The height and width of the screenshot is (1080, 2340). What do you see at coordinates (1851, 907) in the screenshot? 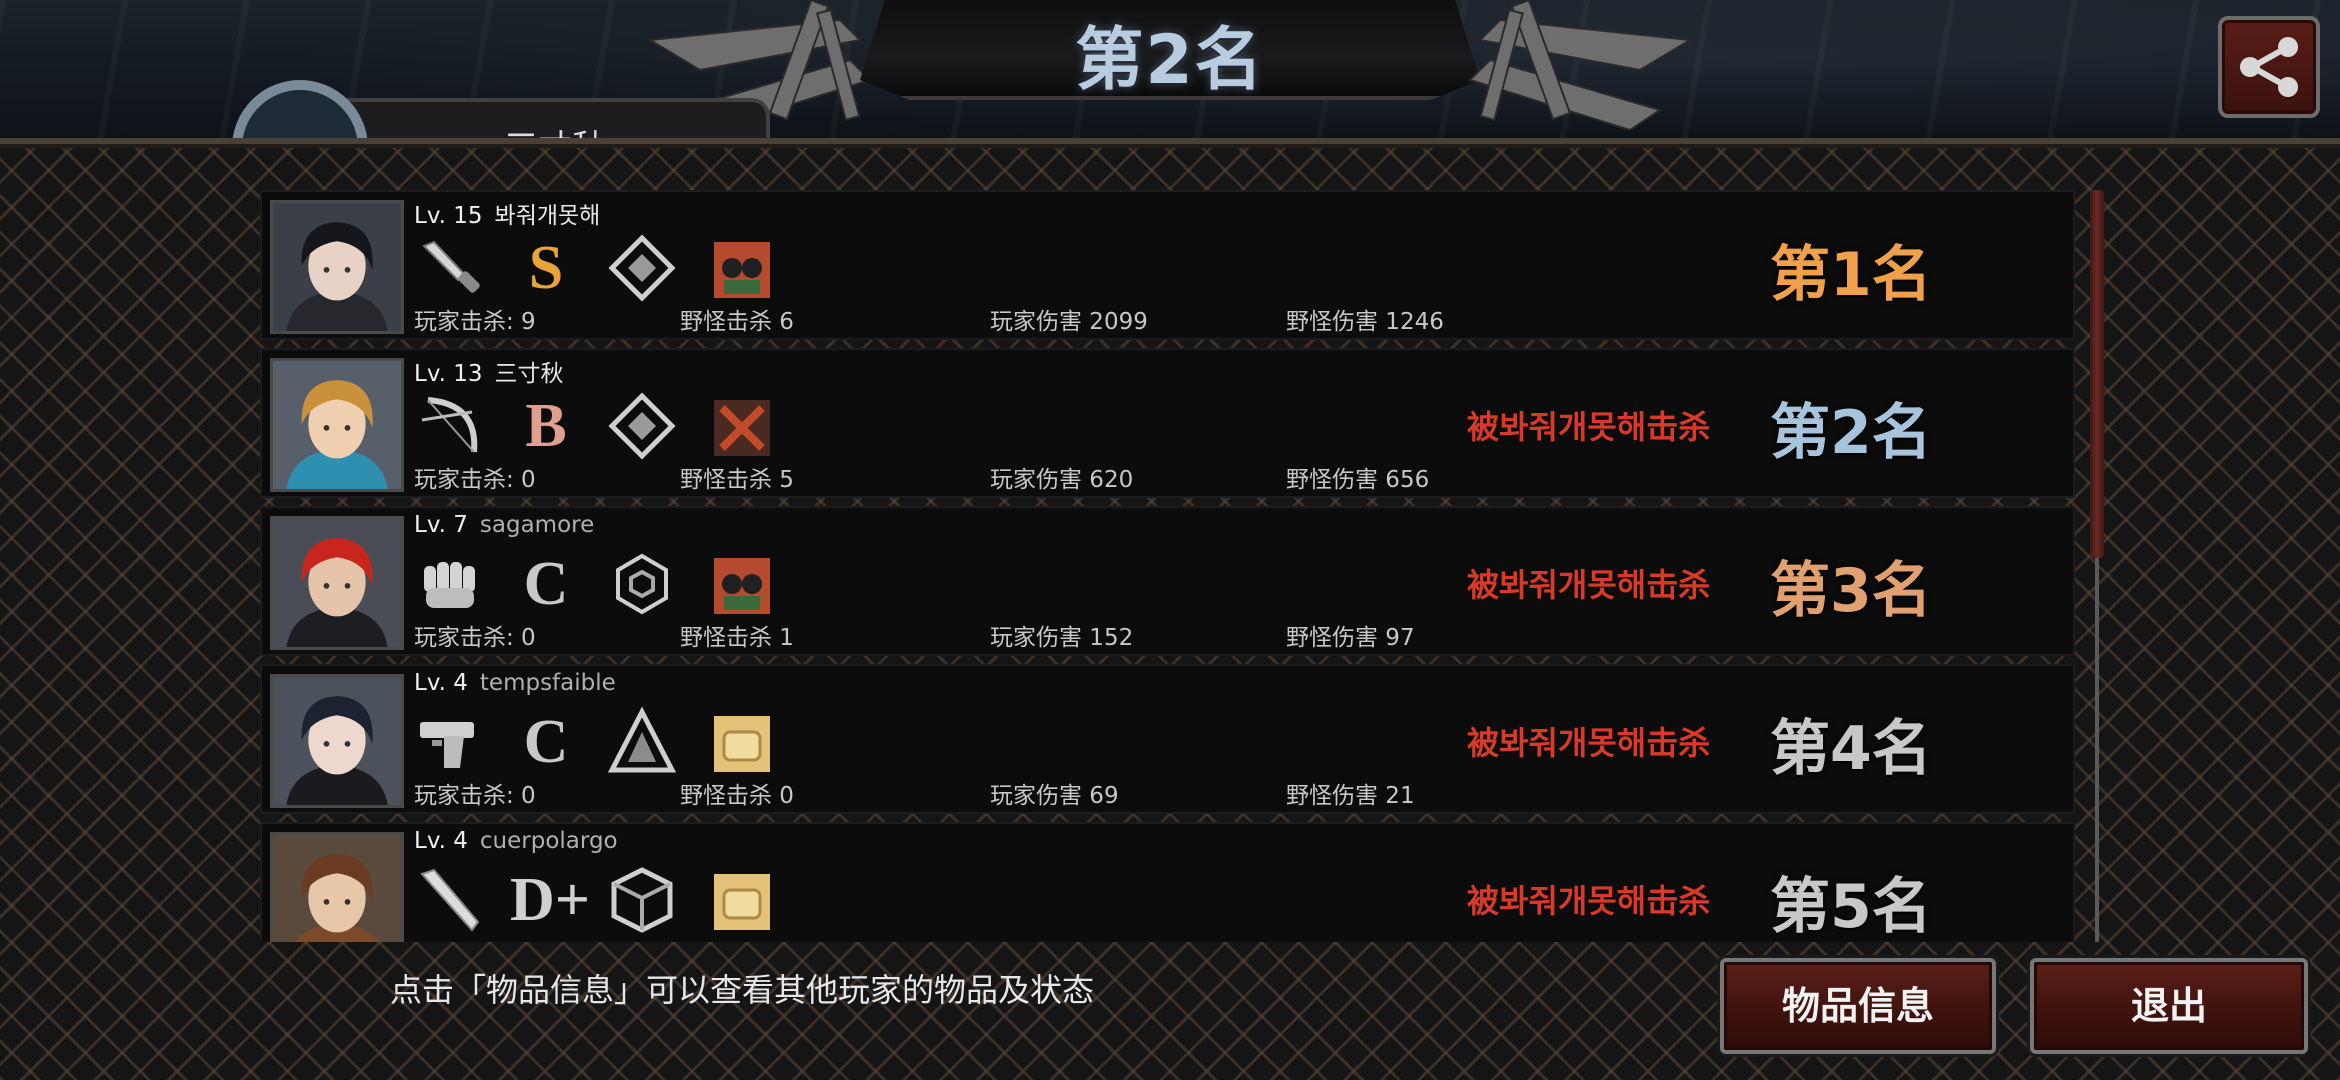
I see `rank-label: 第5名` at bounding box center [1851, 907].